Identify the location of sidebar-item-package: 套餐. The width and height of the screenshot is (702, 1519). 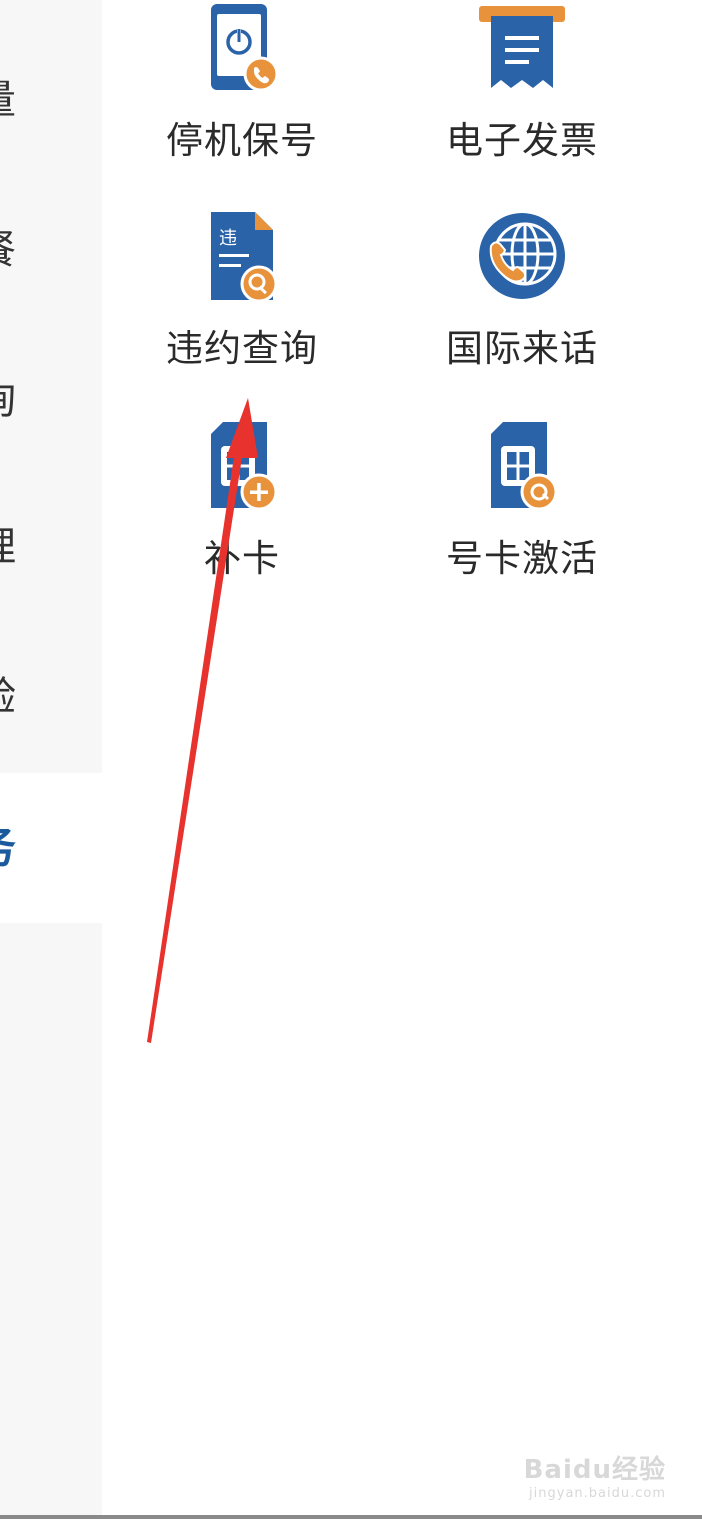
(51, 250).